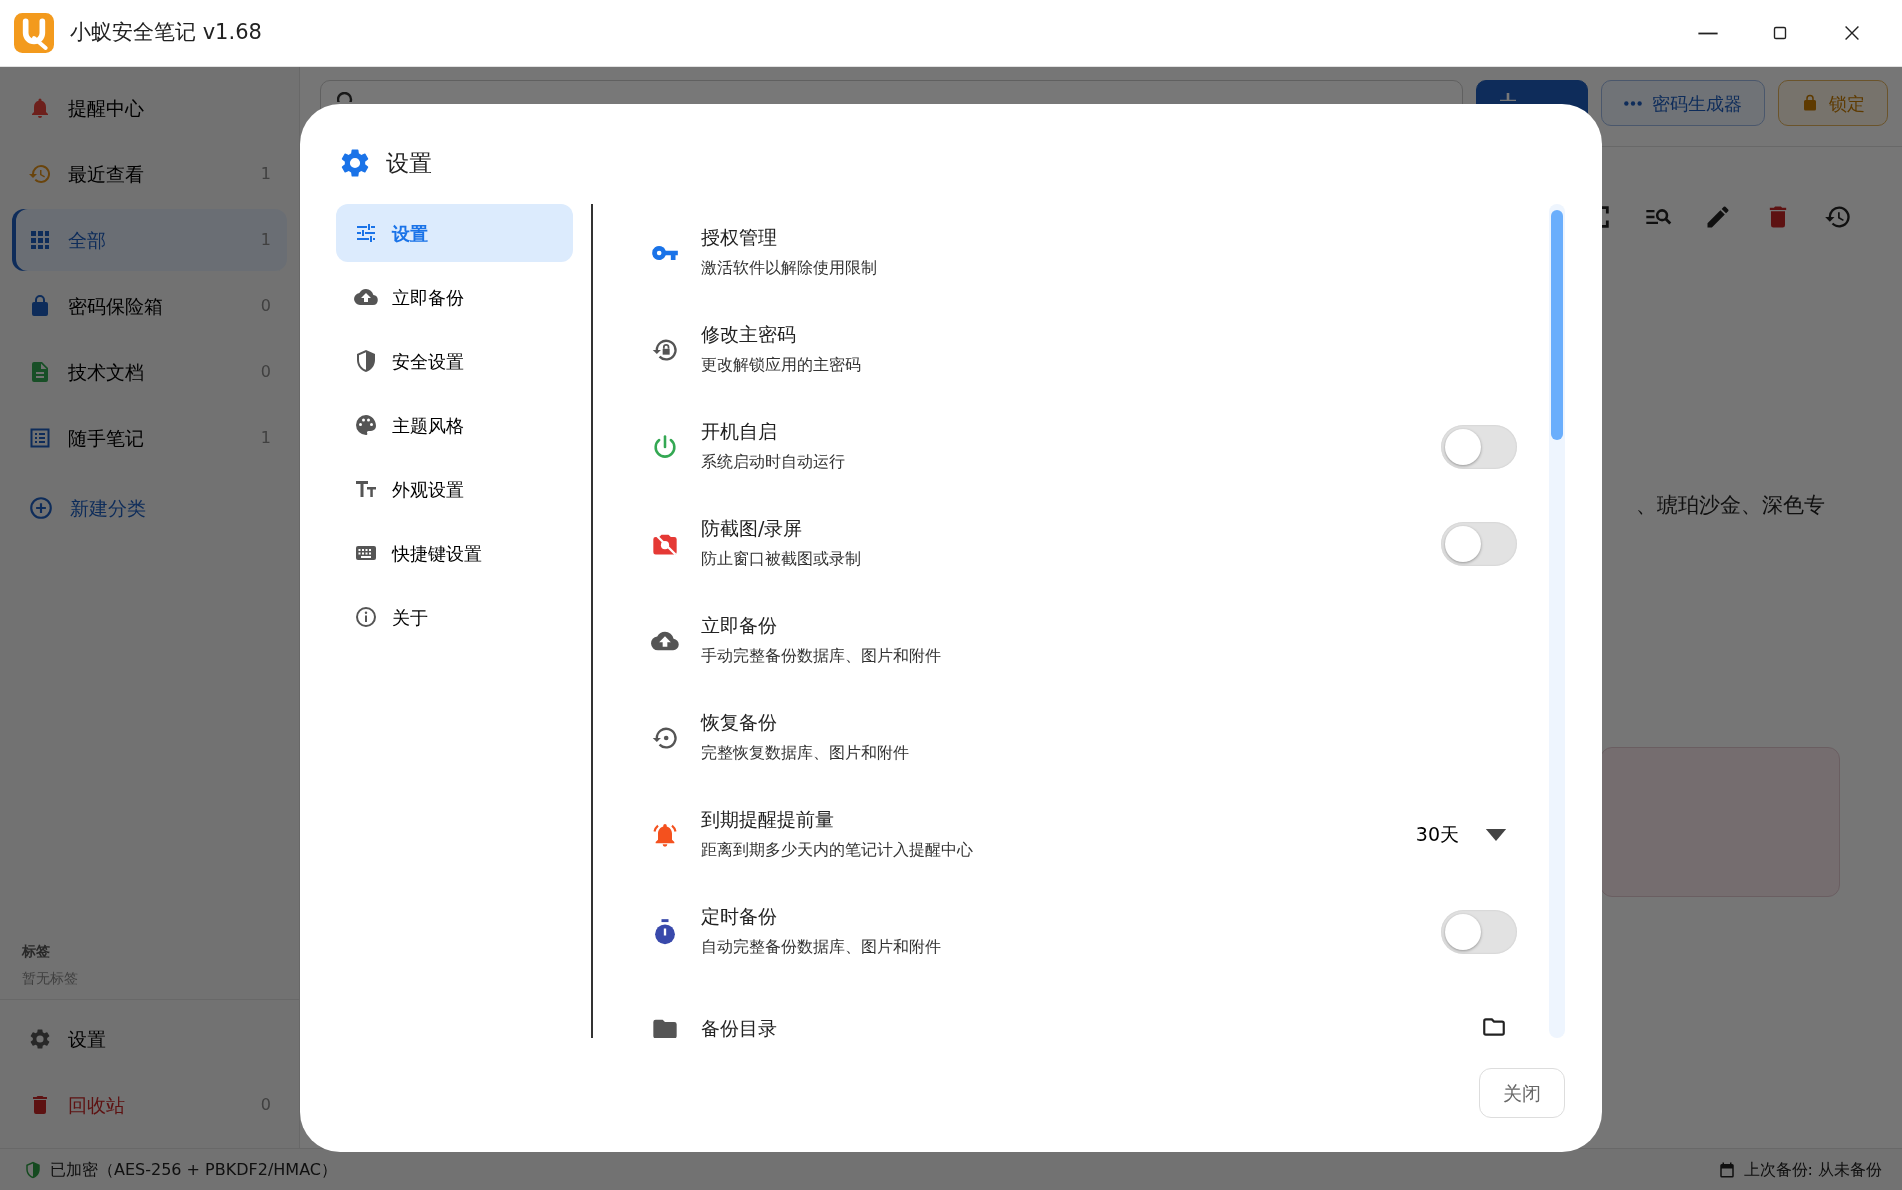 Image resolution: width=1902 pixels, height=1190 pixels. I want to click on setting-title: 修改主密码, so click(749, 334).